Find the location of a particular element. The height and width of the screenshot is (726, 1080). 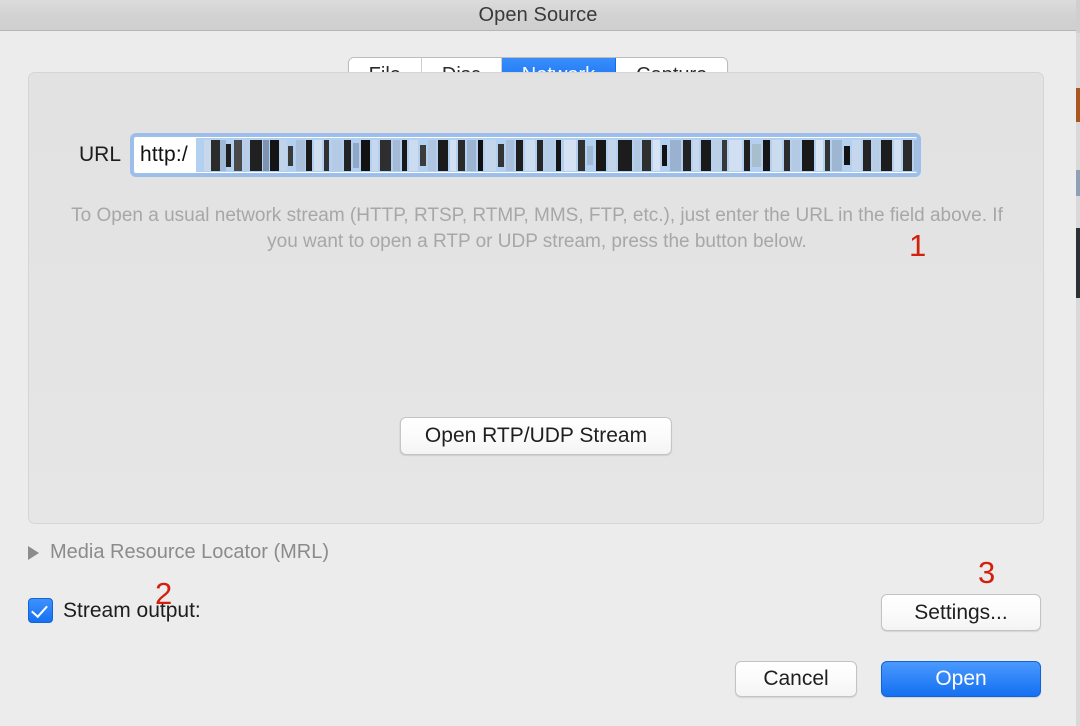

stream-output-checkbox is located at coordinates (40, 610).